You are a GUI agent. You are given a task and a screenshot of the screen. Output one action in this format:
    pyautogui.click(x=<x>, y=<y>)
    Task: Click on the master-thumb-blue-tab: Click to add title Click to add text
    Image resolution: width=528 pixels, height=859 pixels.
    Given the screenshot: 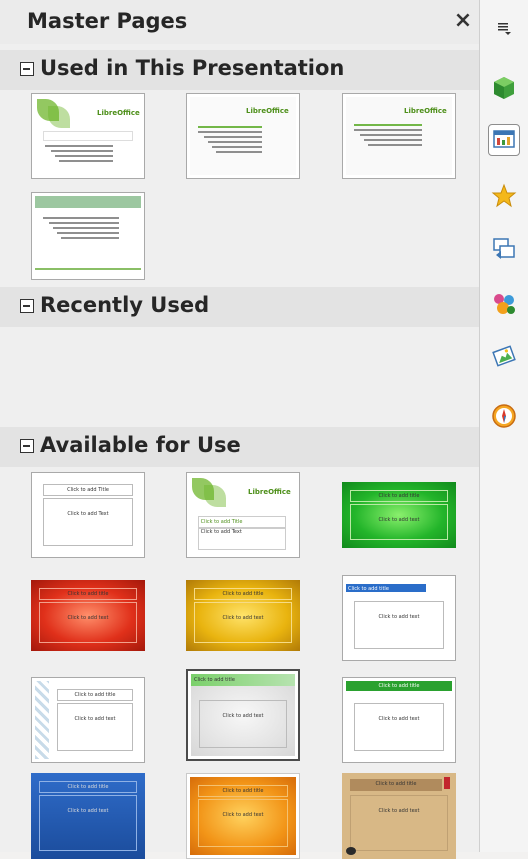 What is the action you would take?
    pyautogui.click(x=399, y=618)
    